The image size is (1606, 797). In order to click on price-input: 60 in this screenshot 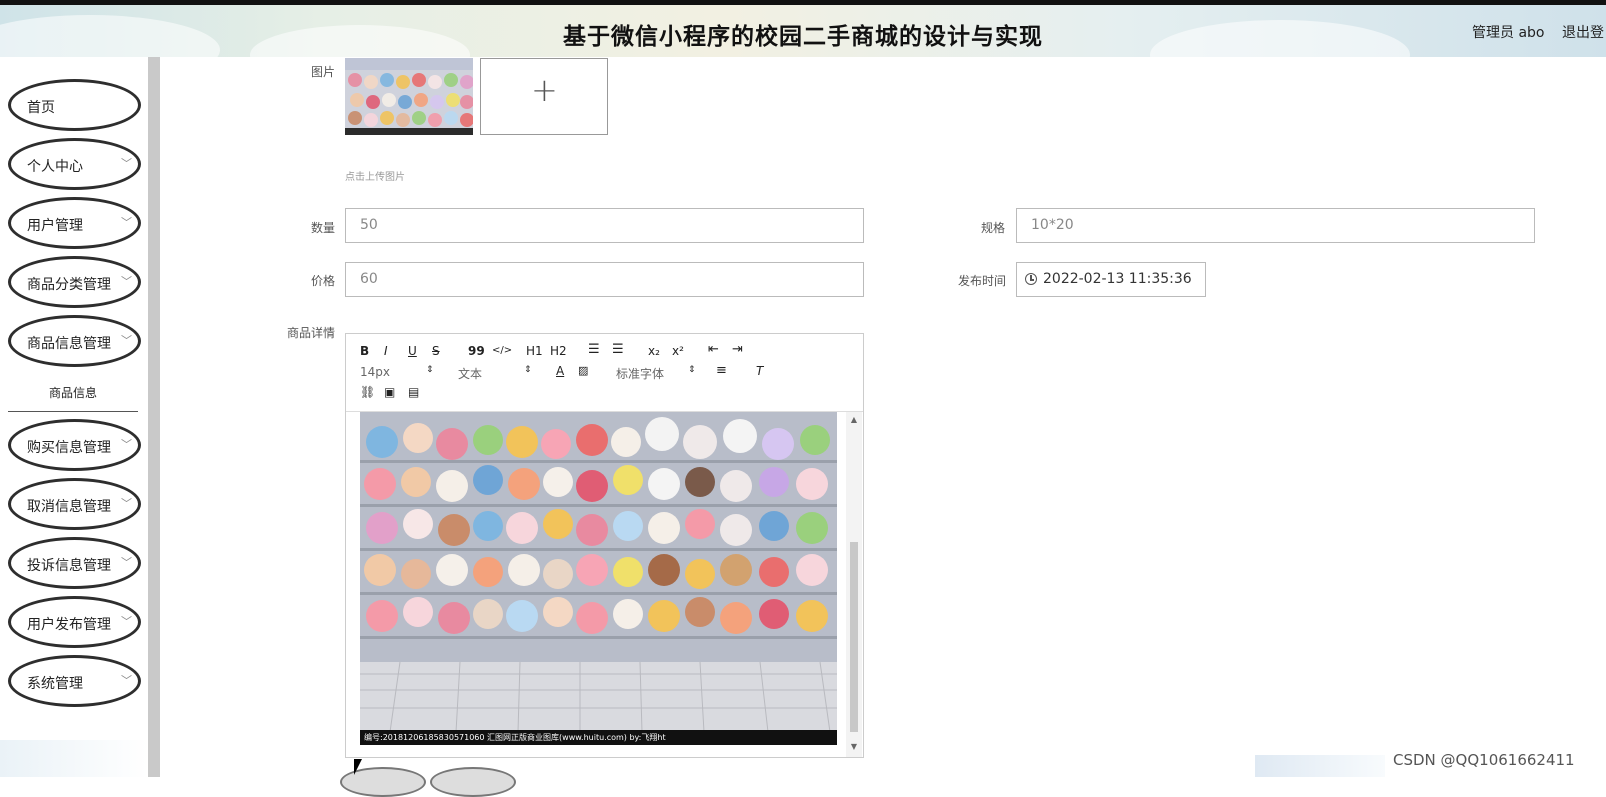, I will do `click(604, 279)`.